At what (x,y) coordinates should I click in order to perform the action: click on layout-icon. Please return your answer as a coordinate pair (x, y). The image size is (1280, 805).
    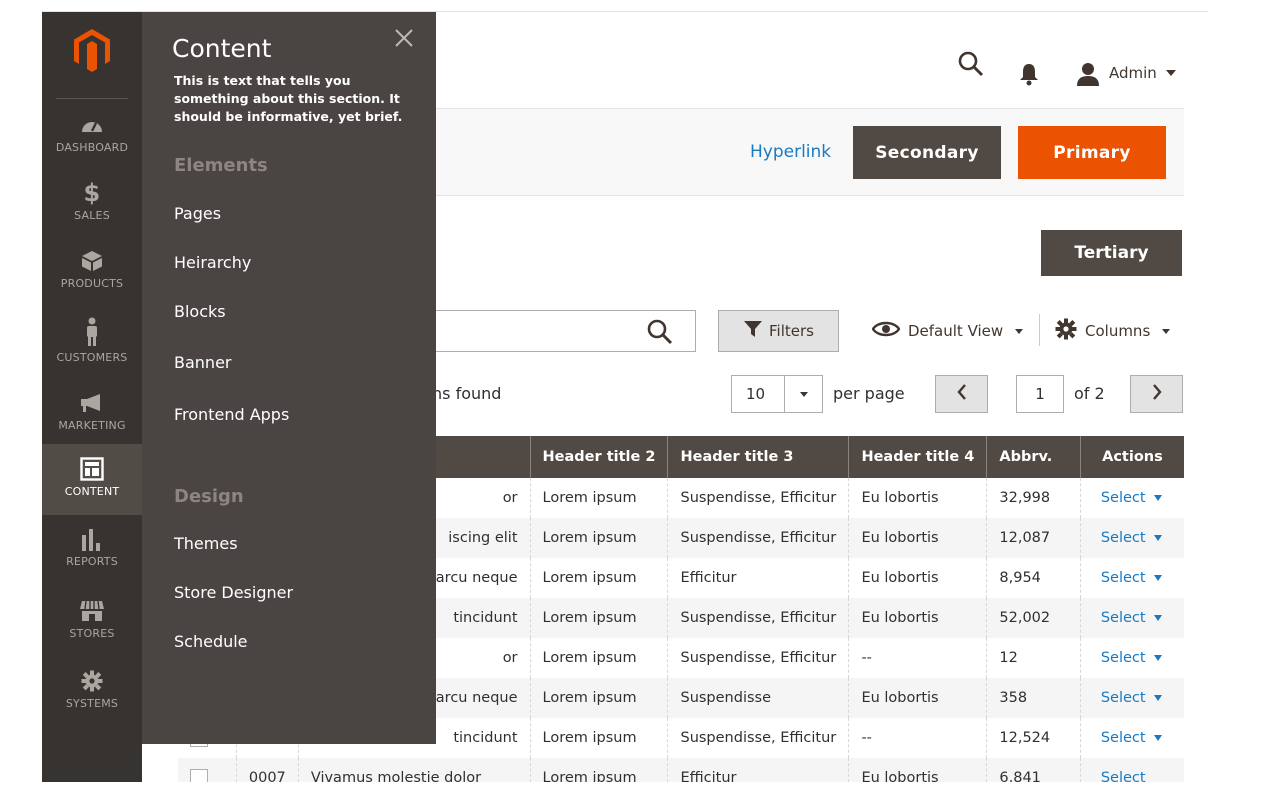
    Looking at the image, I should click on (92, 469).